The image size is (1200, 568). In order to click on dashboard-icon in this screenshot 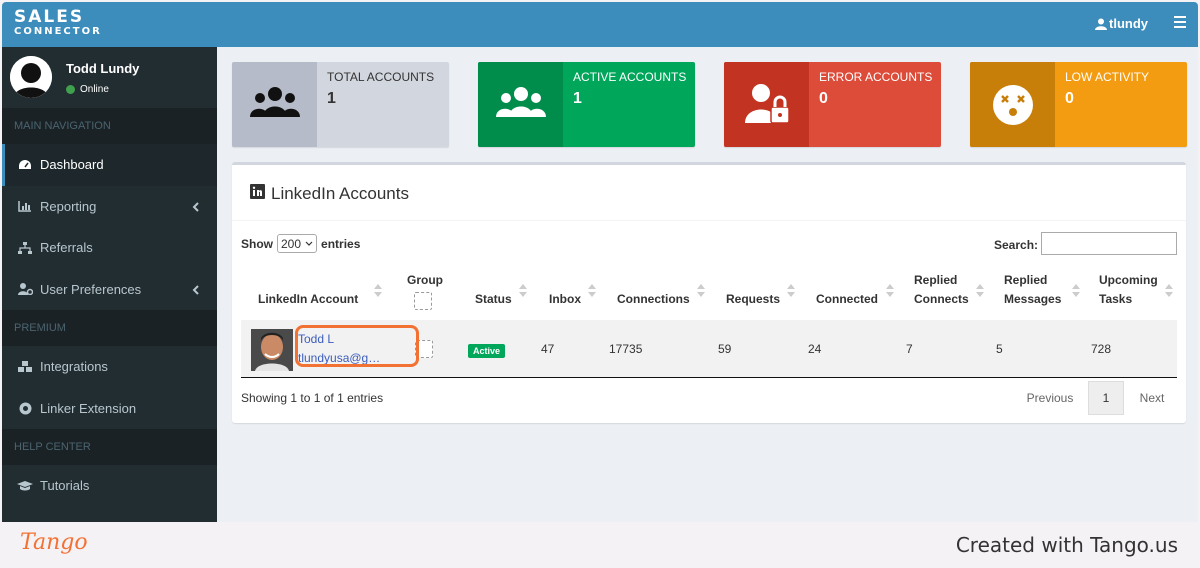, I will do `click(25, 165)`.